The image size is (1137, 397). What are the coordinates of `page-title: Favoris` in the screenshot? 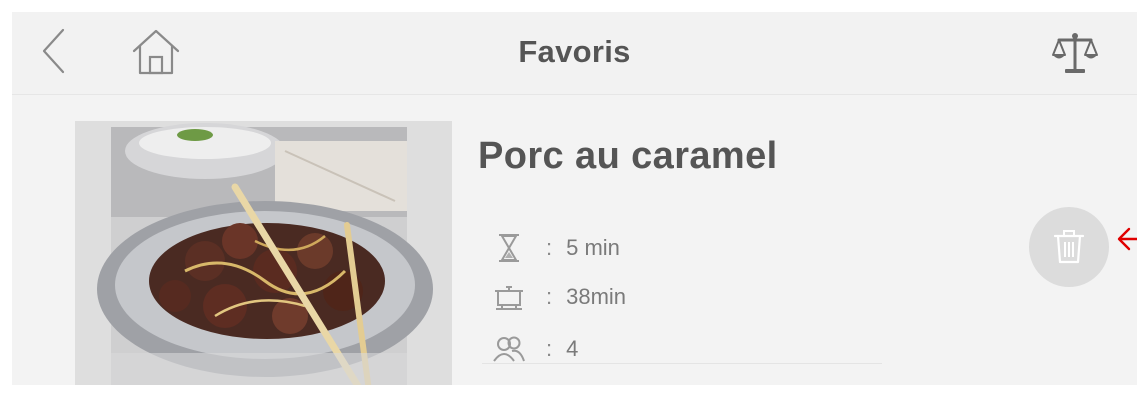 It's located at (574, 51).